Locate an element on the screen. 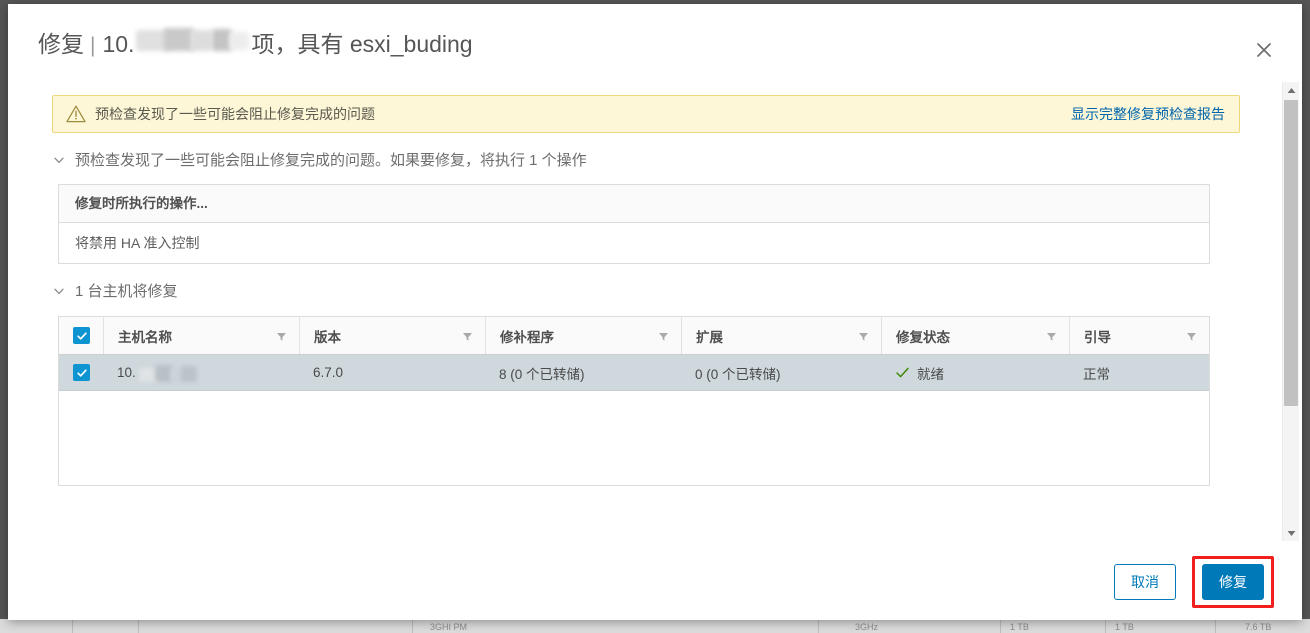  background-cell: 3GHz is located at coordinates (867, 627).